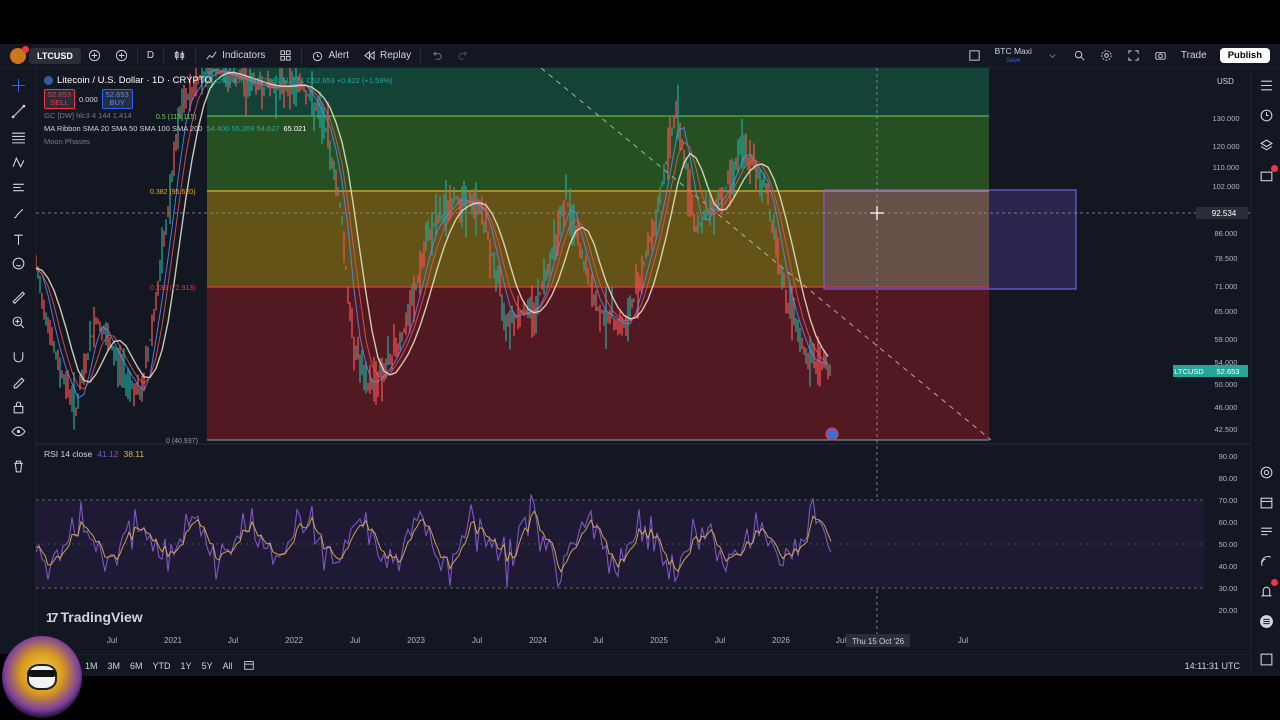  Describe the element at coordinates (1228, 371) in the screenshot. I see `last-price-value: 52.653` at that location.